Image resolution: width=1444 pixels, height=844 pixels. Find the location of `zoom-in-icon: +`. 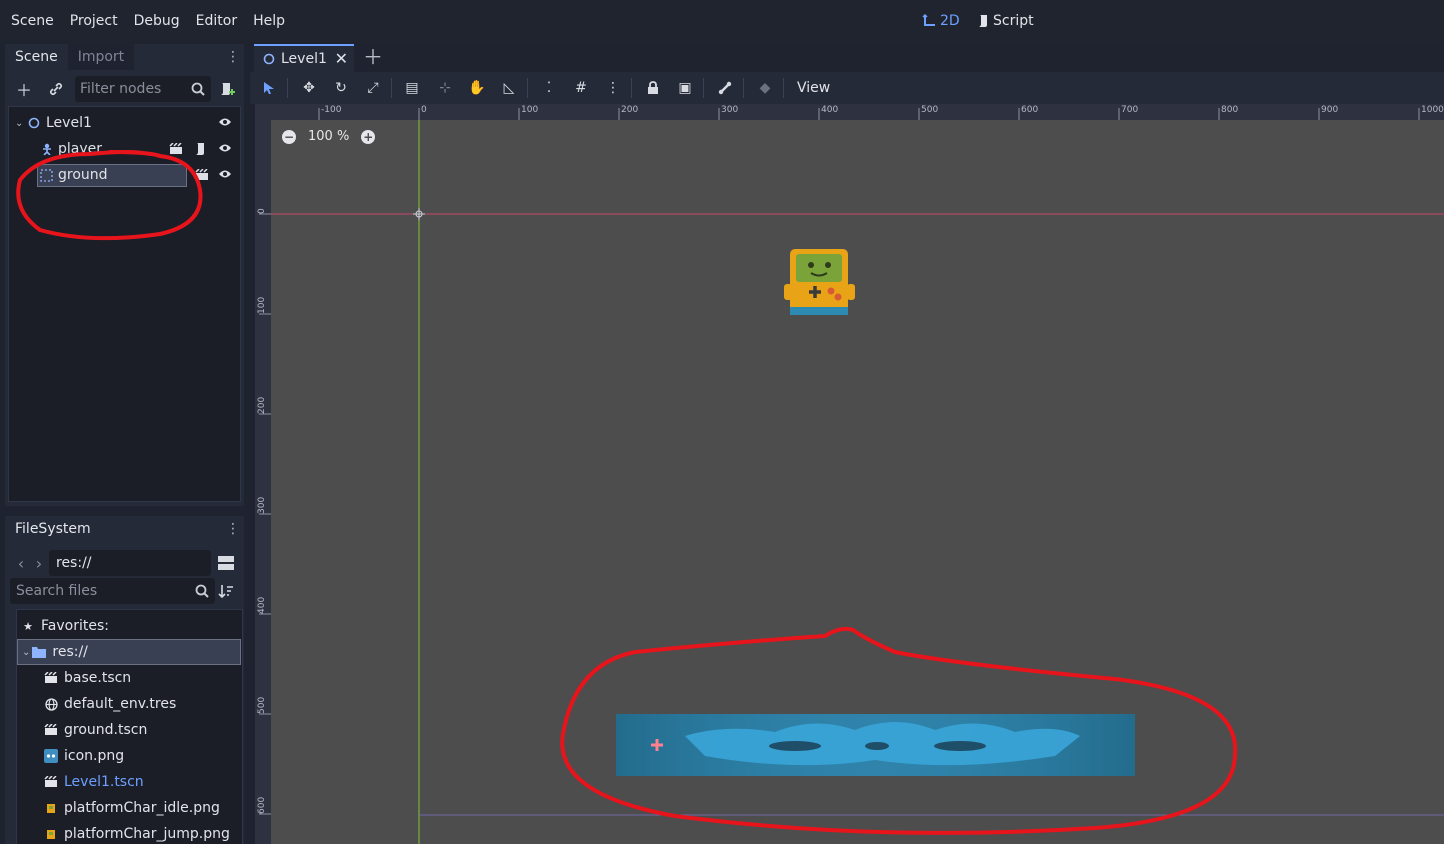

zoom-in-icon: + is located at coordinates (368, 136).